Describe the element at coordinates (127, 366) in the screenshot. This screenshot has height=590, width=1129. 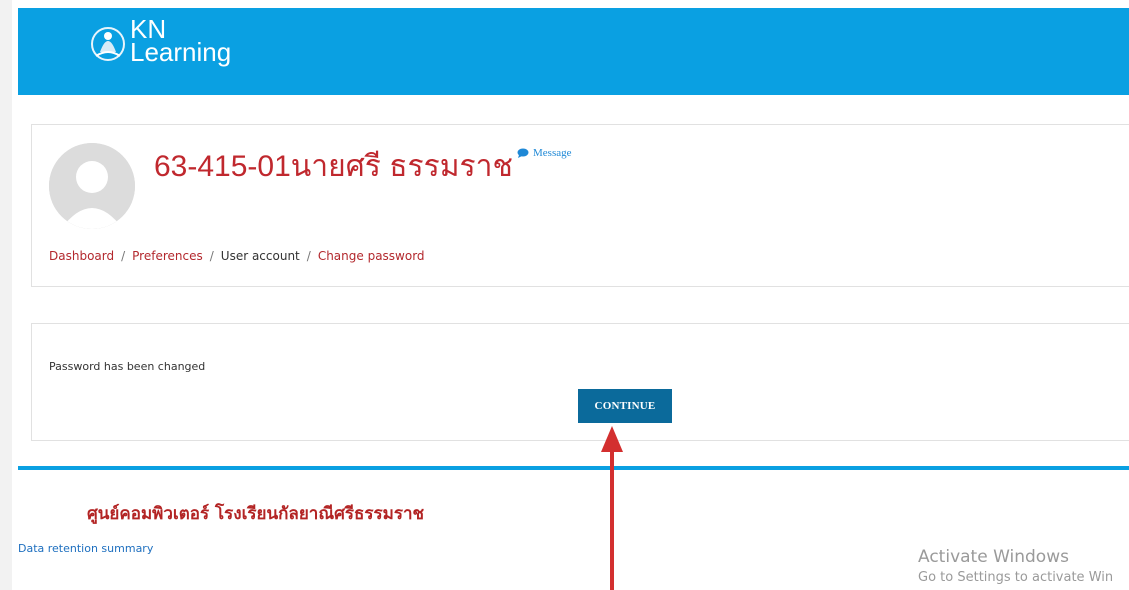
I see `notice-message: Password has been changed` at that location.